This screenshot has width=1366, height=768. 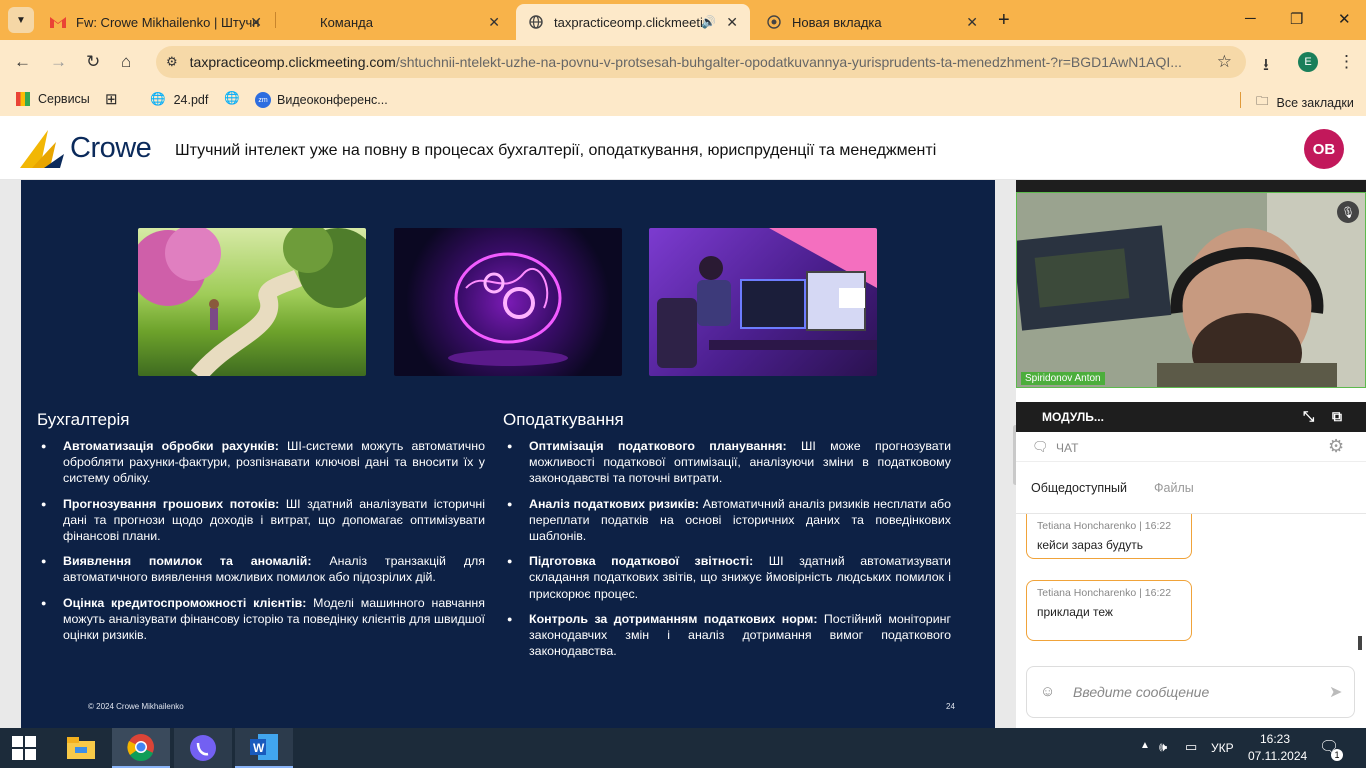 What do you see at coordinates (683, 748) in the screenshot?
I see `taskbar: W ▲ 🕪 ▭ УКР 16:23 07.11.2024 🗨 1` at bounding box center [683, 748].